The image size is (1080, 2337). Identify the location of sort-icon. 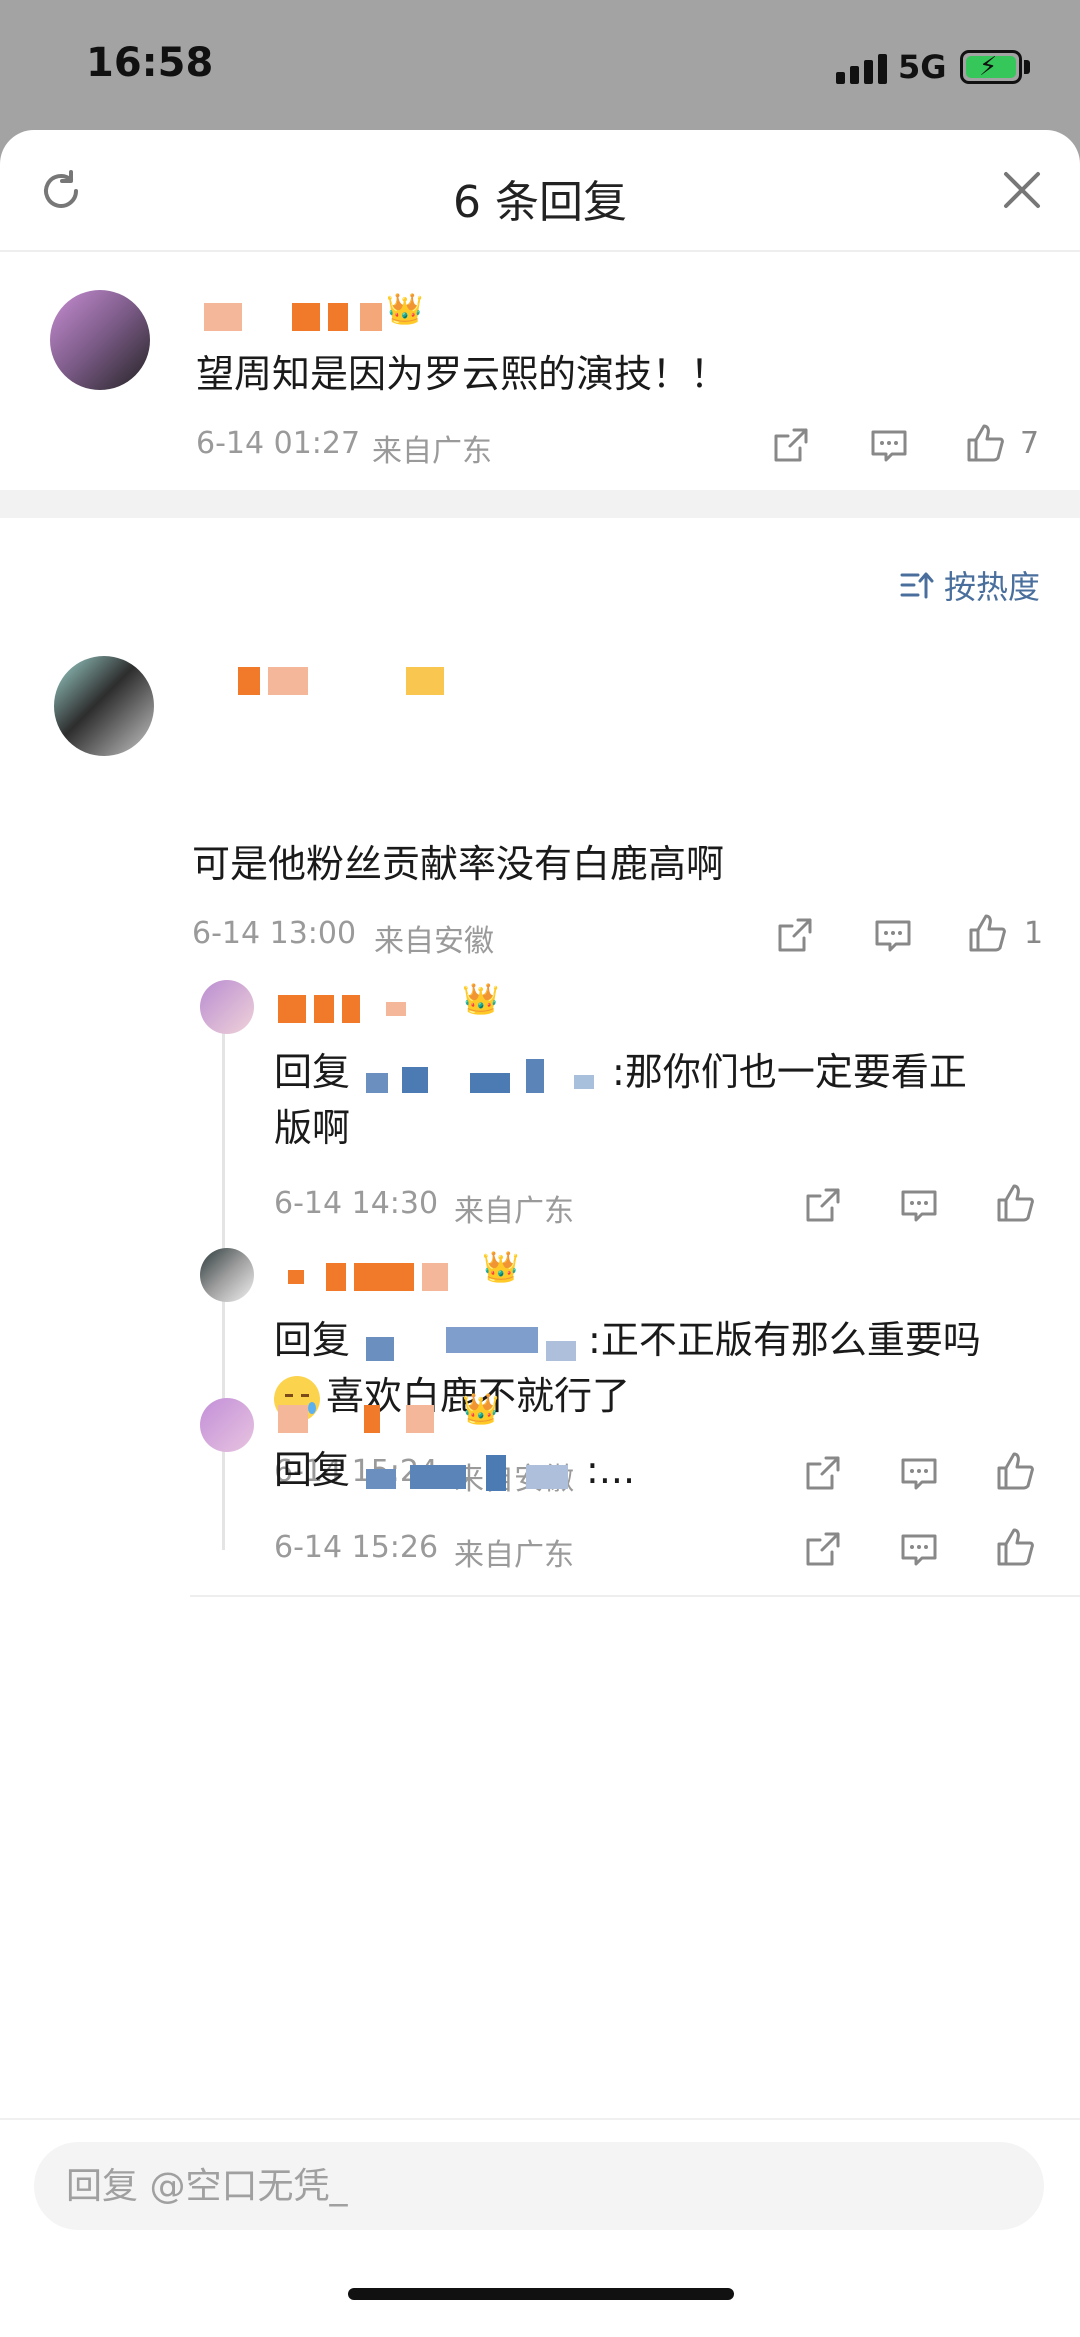
(917, 585).